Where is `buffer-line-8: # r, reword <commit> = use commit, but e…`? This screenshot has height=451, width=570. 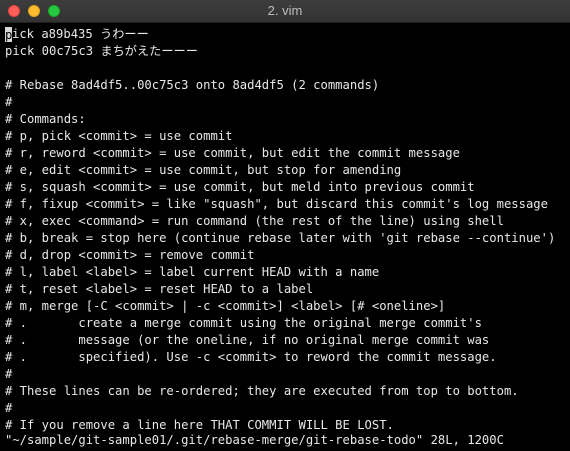
buffer-line-8: # r, reword <commit> = use commit, but e… is located at coordinates (286, 153).